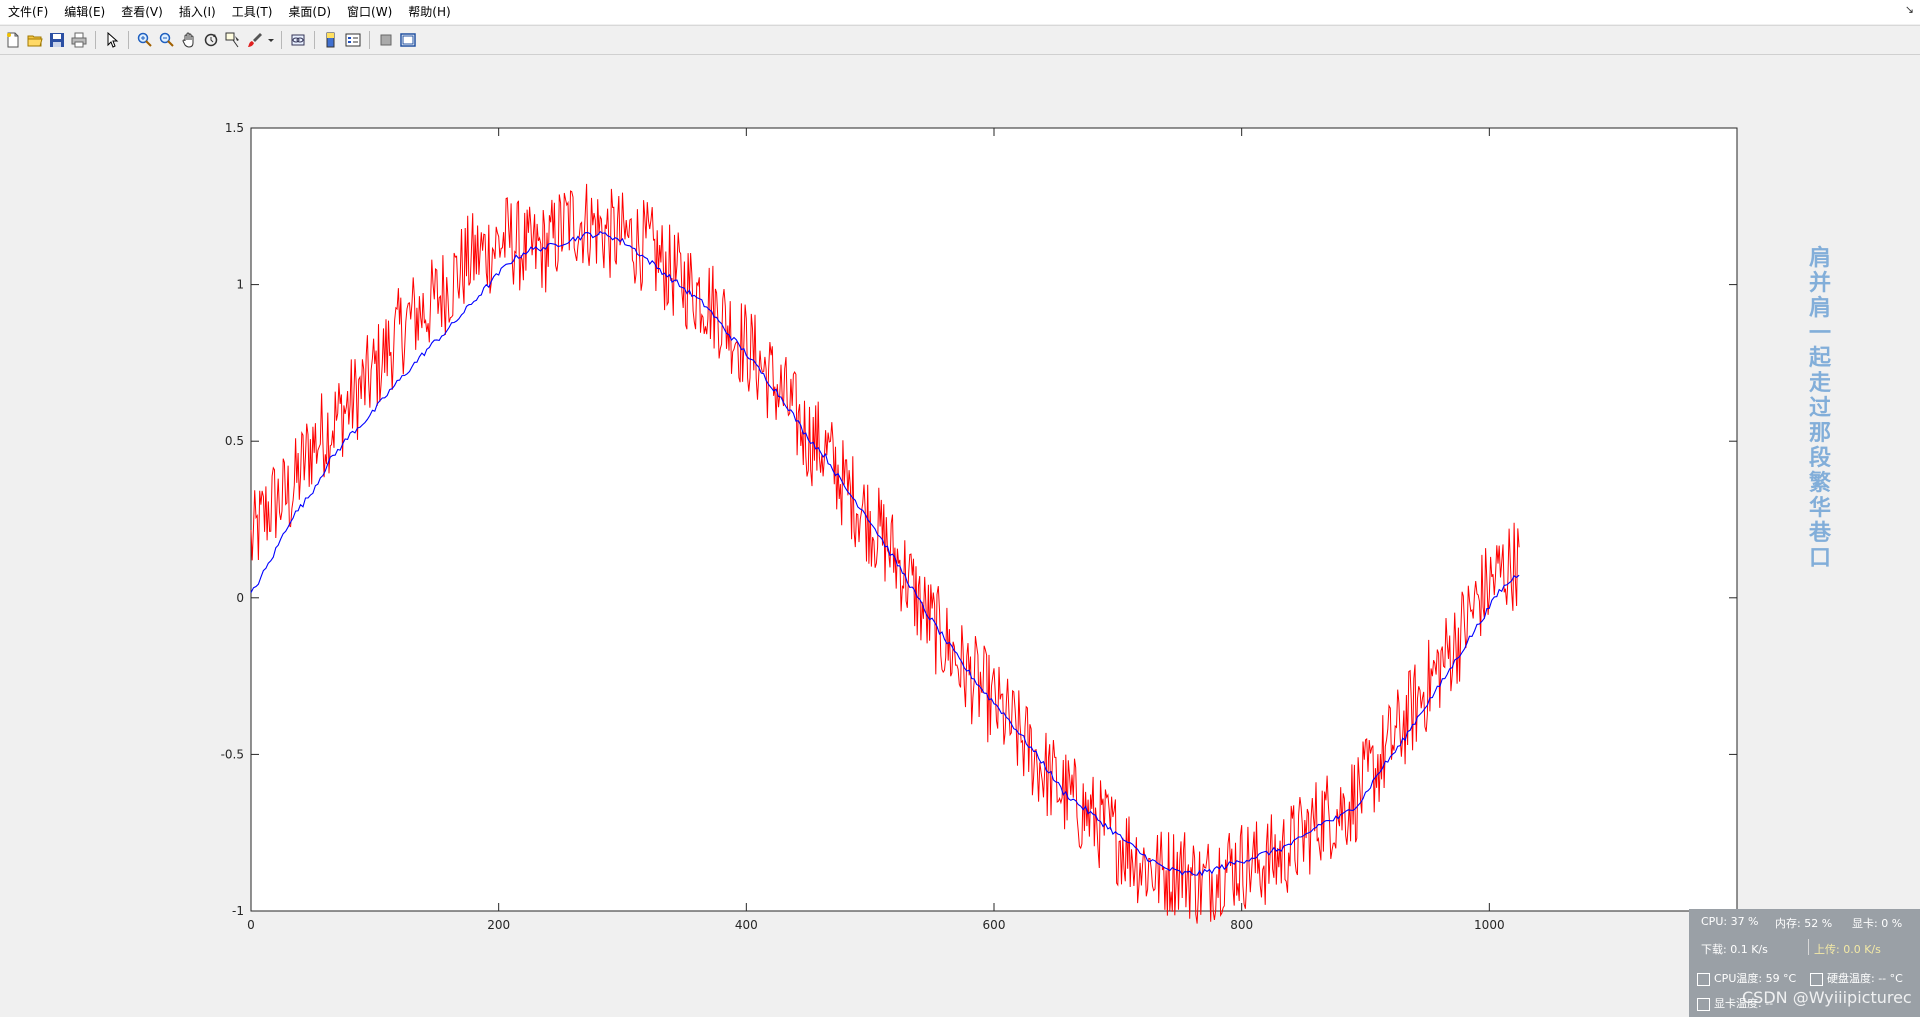 The image size is (1920, 1017). Describe the element at coordinates (240, 598) in the screenshot. I see `y-tick-label: 0` at that location.